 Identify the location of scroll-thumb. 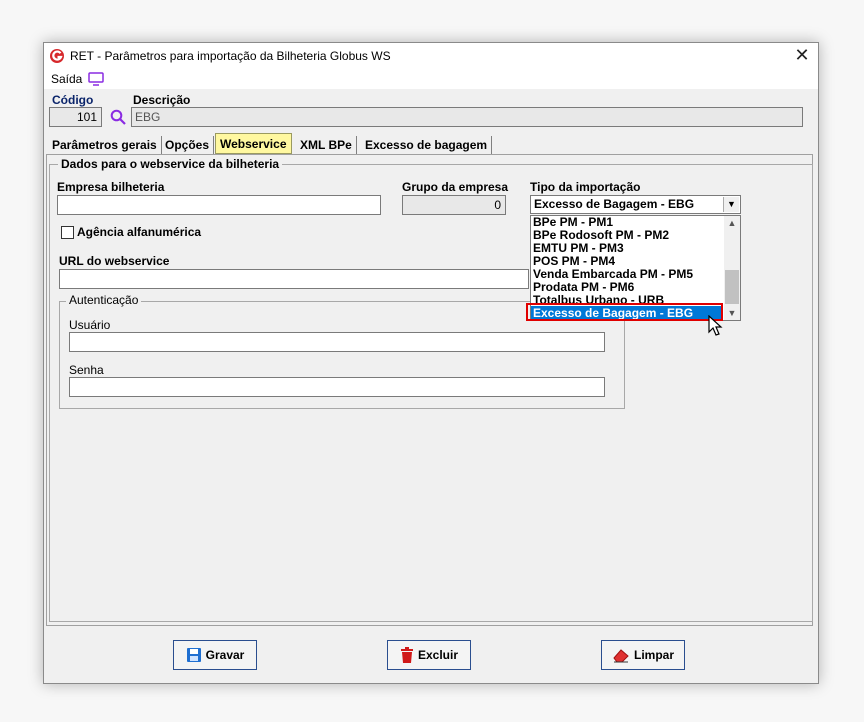
(732, 287).